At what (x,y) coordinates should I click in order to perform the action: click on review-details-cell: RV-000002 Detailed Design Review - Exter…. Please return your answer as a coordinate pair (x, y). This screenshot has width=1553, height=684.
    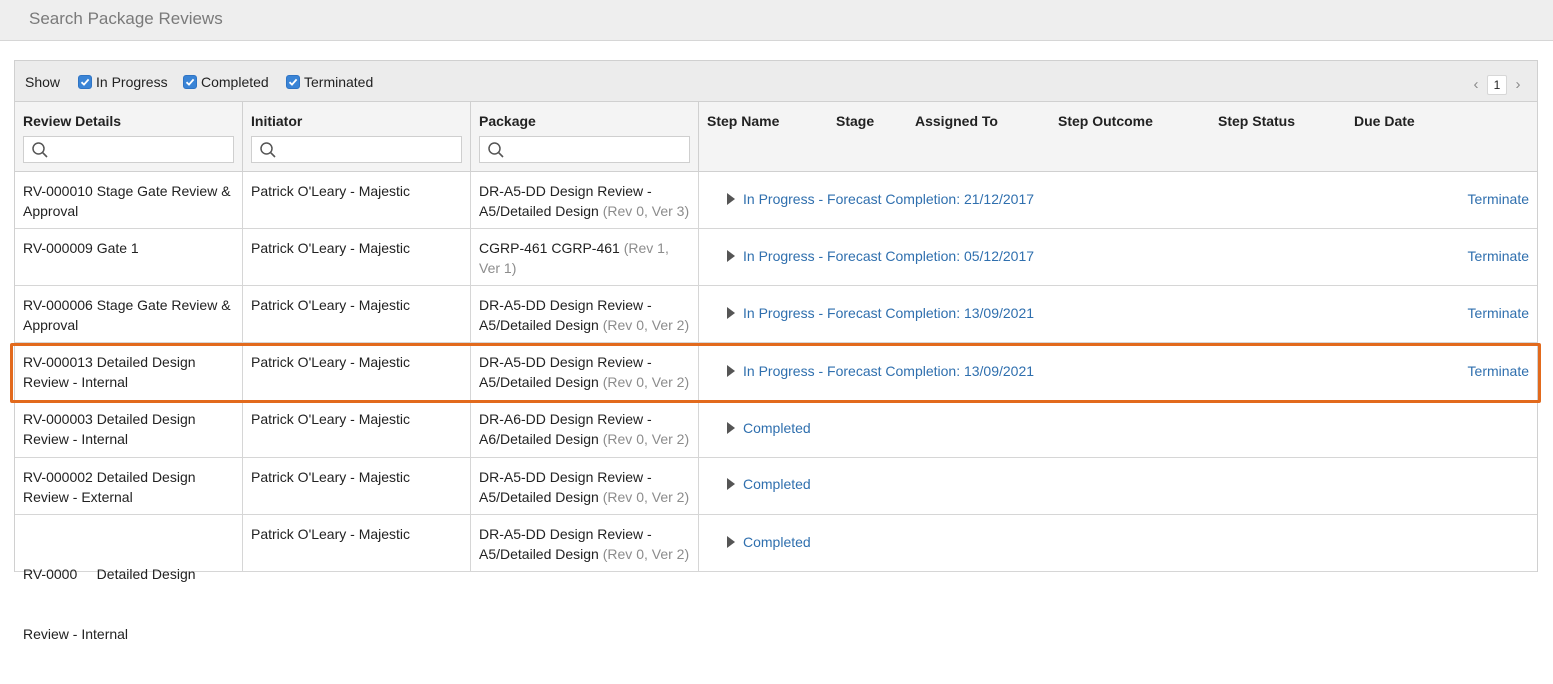
    Looking at the image, I should click on (129, 486).